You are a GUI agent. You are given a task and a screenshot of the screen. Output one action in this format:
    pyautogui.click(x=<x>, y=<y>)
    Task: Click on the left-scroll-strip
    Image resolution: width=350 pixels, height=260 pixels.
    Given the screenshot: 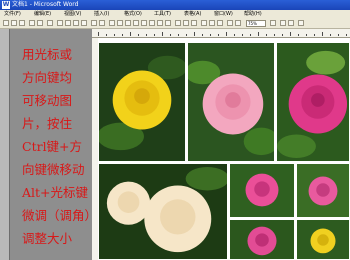 What is the action you would take?
    pyautogui.click(x=5, y=144)
    